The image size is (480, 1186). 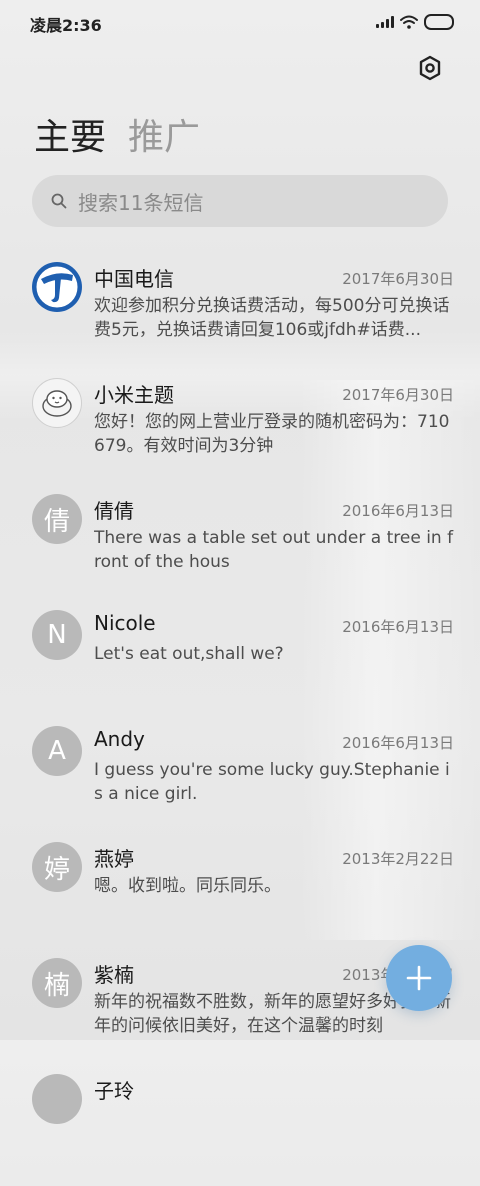 I want to click on message-preview: 嗯。收到啦。同乐同乐。, so click(x=187, y=886).